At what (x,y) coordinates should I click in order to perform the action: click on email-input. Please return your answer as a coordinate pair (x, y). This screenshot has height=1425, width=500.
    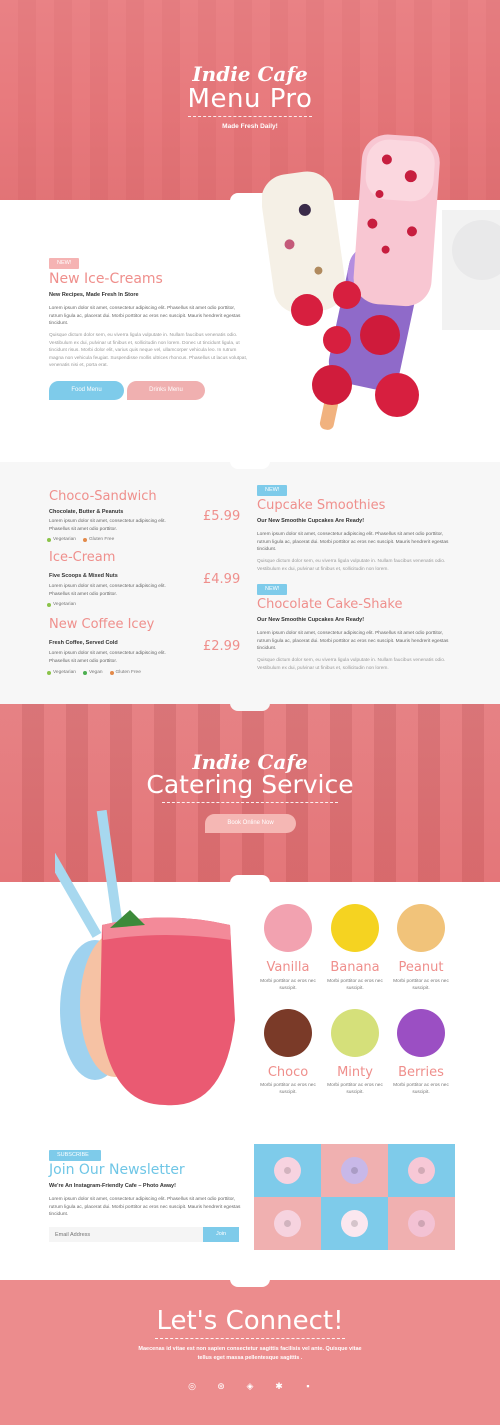
    Looking at the image, I should click on (126, 1234).